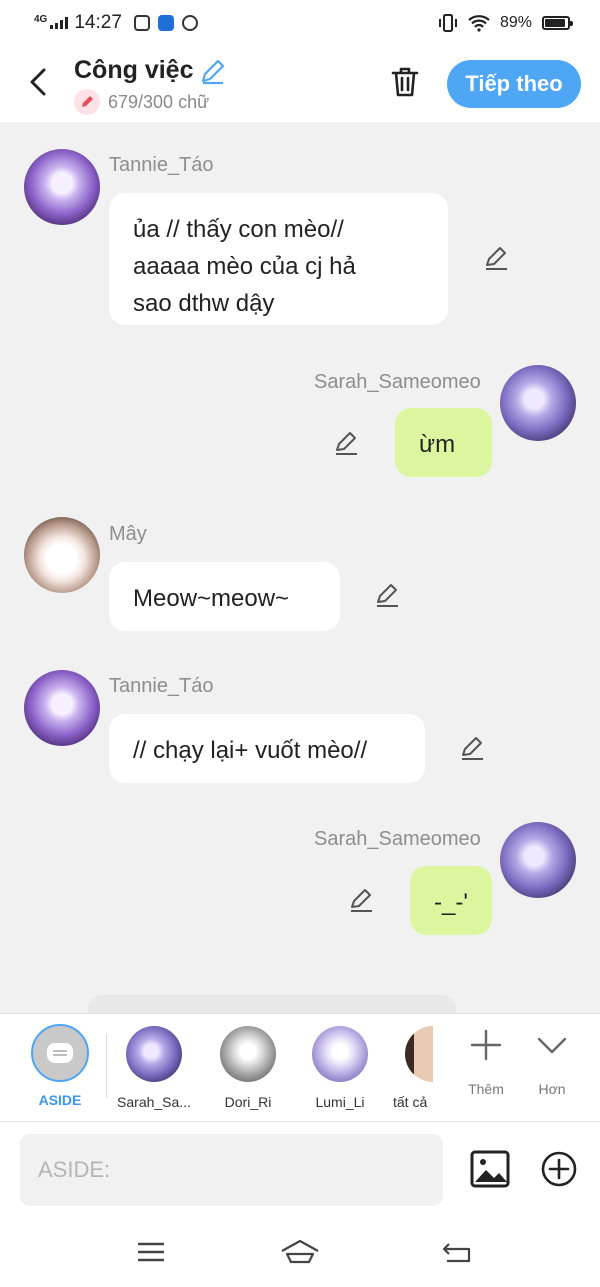 This screenshot has height=1287, width=600. Describe the element at coordinates (552, 1062) in the screenshot. I see `more-button: Hơn` at that location.